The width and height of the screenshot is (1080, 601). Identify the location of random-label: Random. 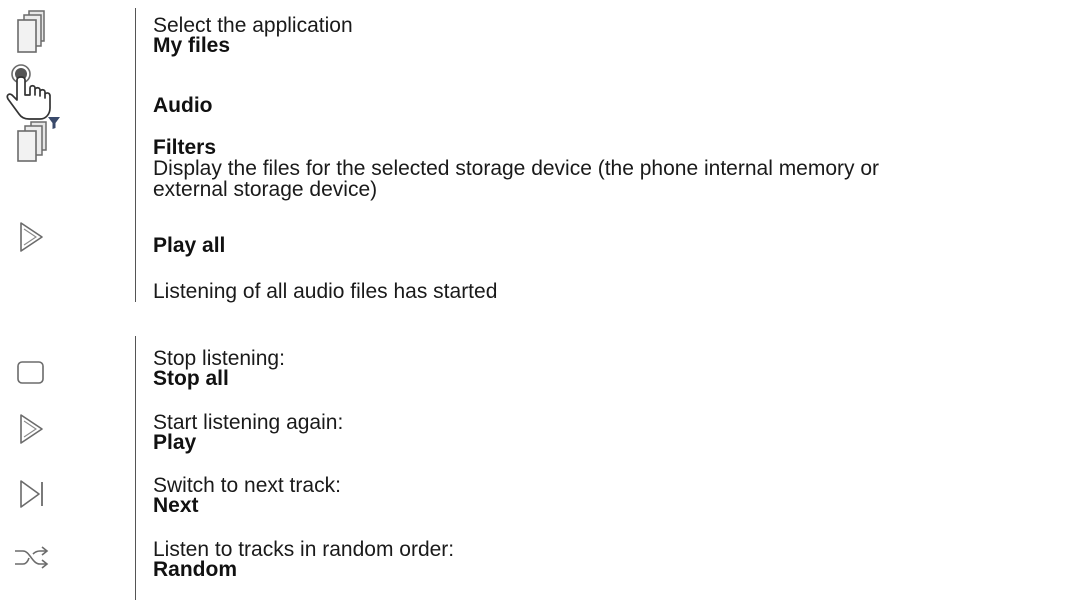
(195, 569).